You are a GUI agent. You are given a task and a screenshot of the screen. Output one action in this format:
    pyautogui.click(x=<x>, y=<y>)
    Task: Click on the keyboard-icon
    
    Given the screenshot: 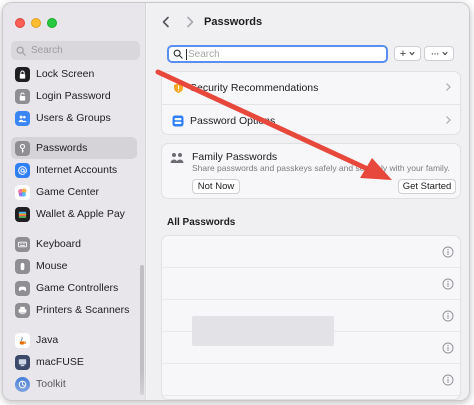 What is the action you would take?
    pyautogui.click(x=22, y=244)
    